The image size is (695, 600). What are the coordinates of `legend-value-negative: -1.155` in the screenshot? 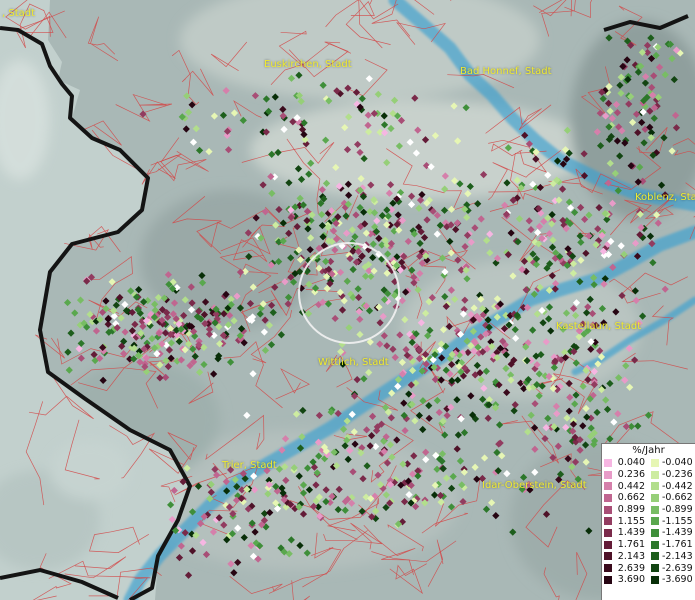 It's located at (677, 521).